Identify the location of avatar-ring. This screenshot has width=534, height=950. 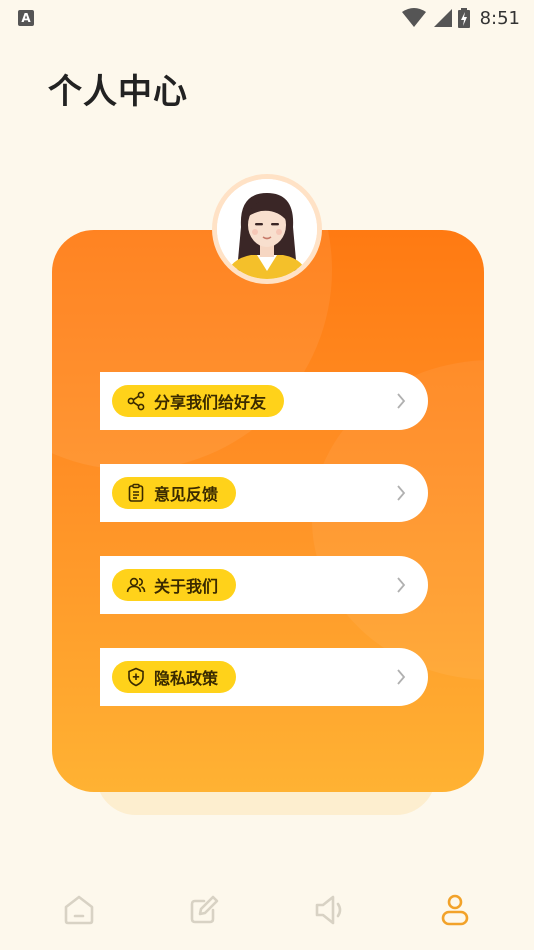
(267, 229).